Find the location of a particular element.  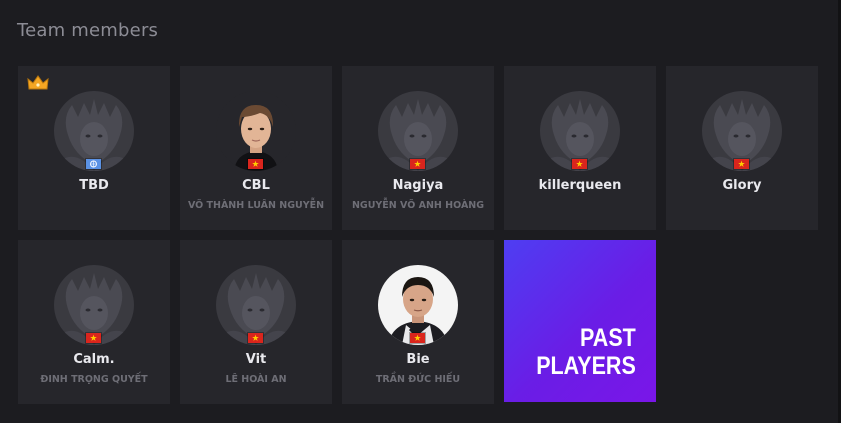

un-flag-icon is located at coordinates (93, 164).